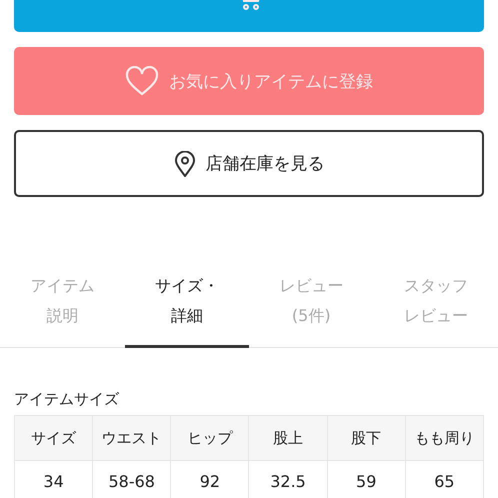 This screenshot has width=498, height=498. What do you see at coordinates (67, 399) in the screenshot?
I see `section-title: アイテムサイズ` at bounding box center [67, 399].